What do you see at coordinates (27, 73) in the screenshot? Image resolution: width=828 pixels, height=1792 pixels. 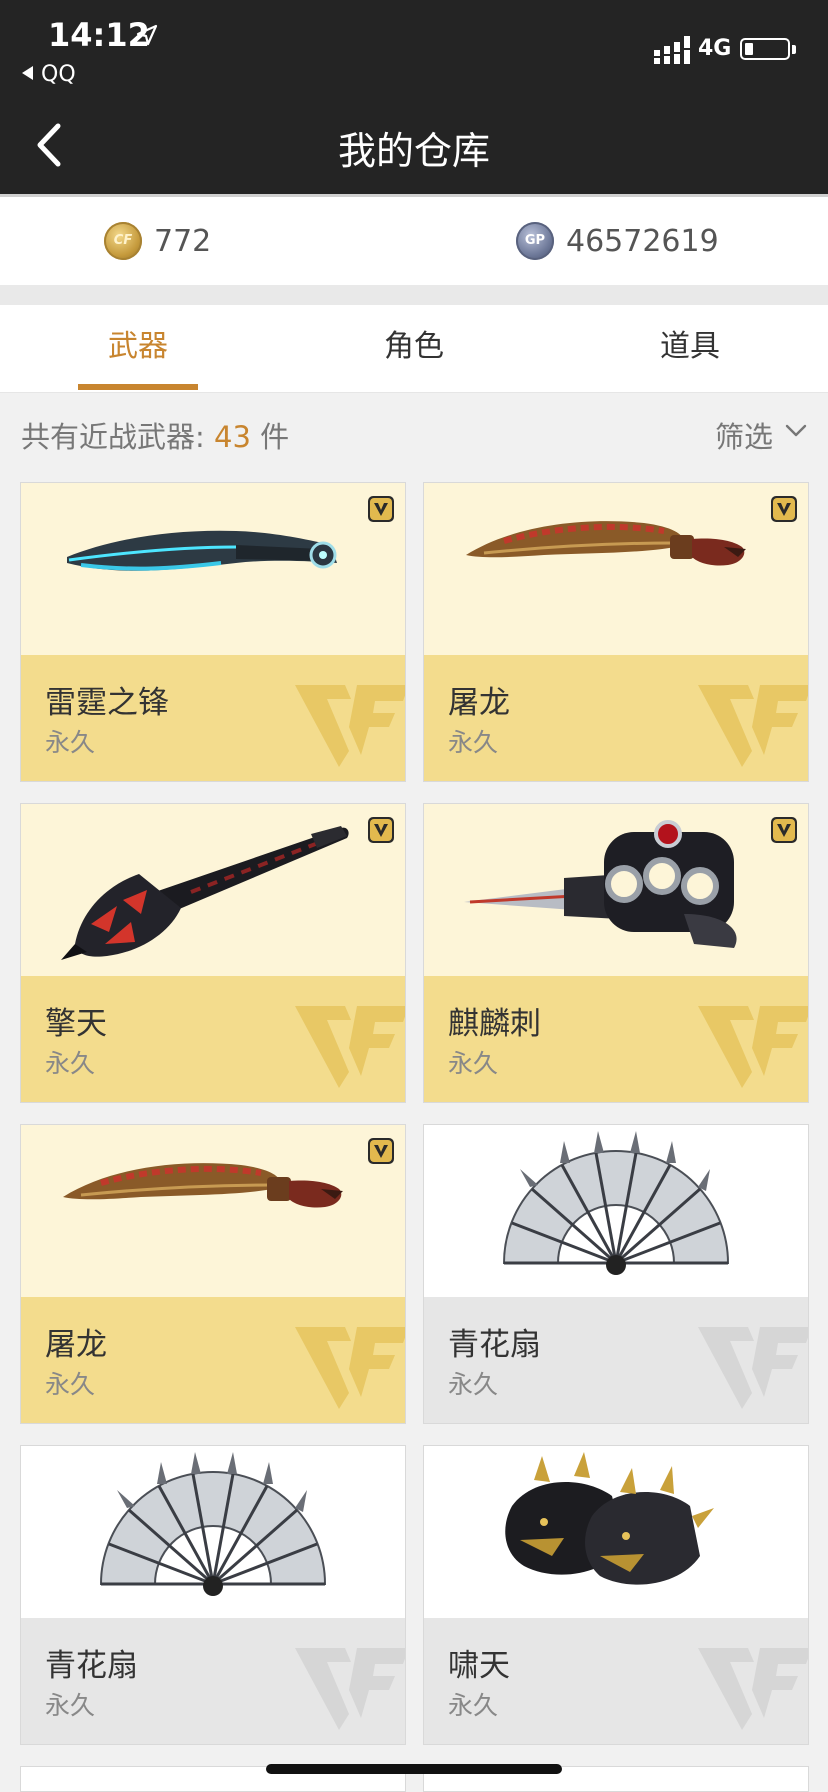 I see `back-triangle-icon` at bounding box center [27, 73].